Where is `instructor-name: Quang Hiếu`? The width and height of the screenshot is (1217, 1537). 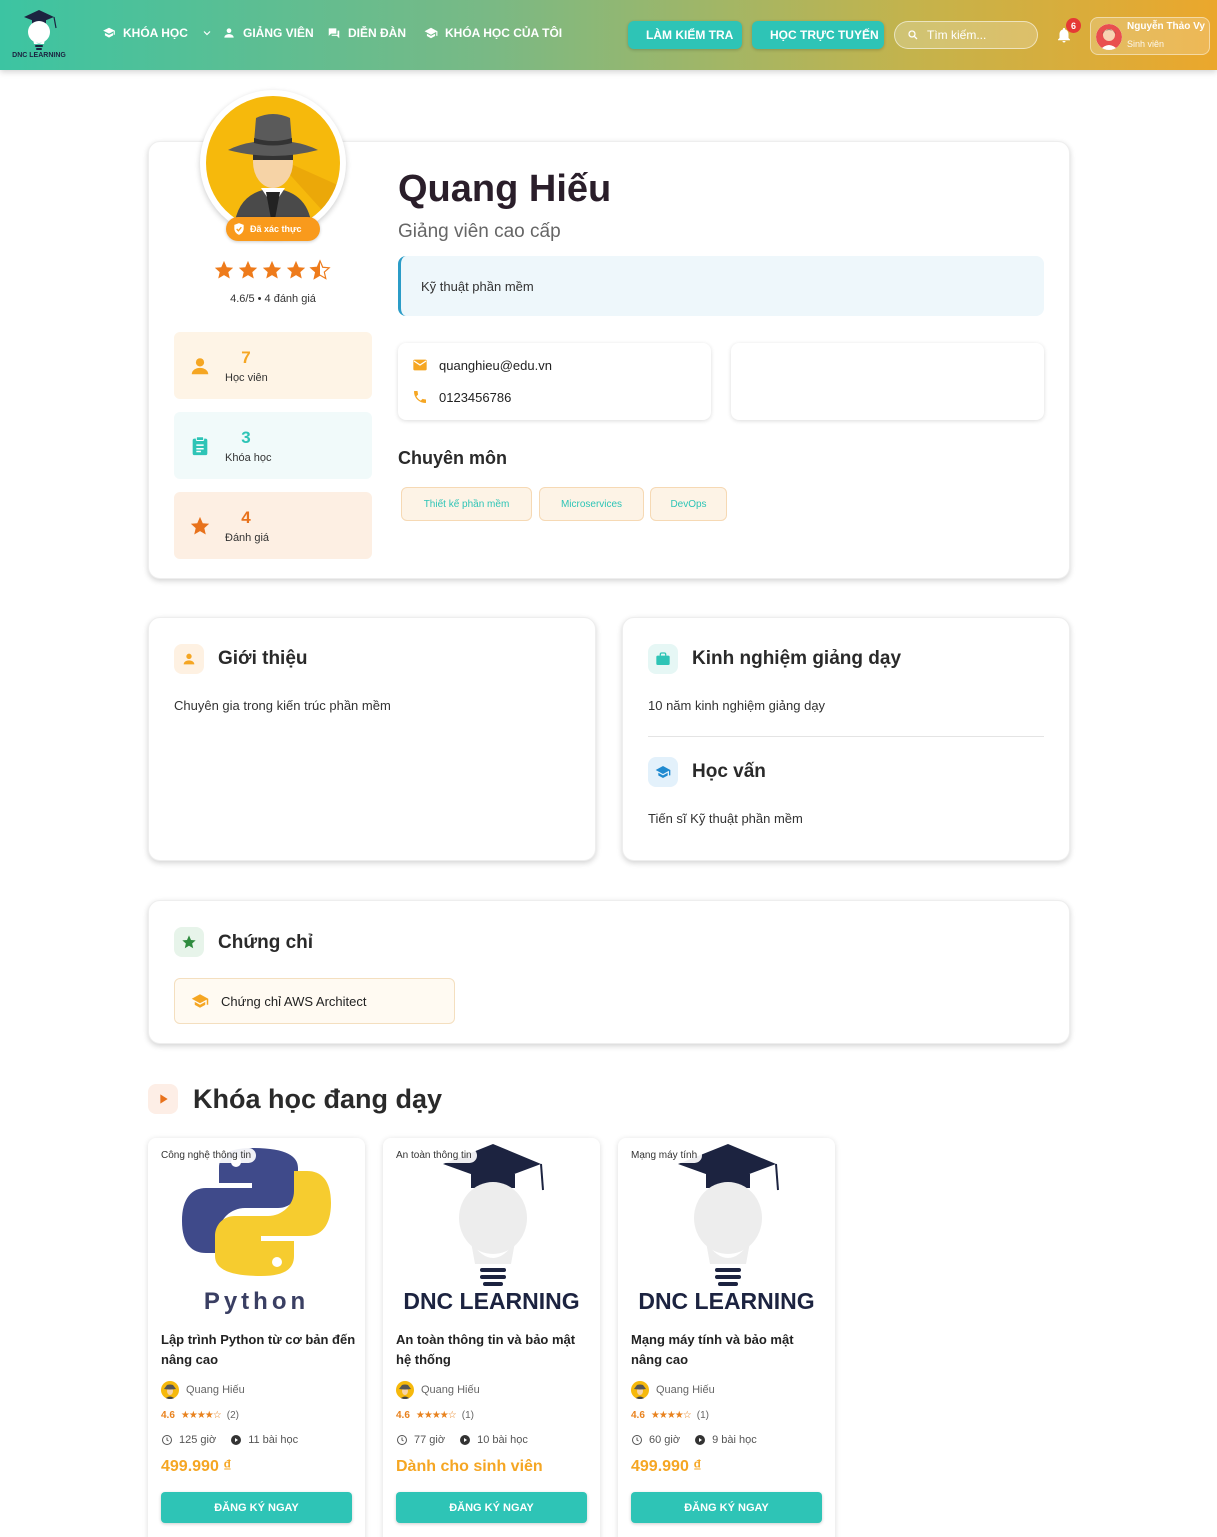
instructor-name: Quang Hiếu is located at coordinates (505, 189).